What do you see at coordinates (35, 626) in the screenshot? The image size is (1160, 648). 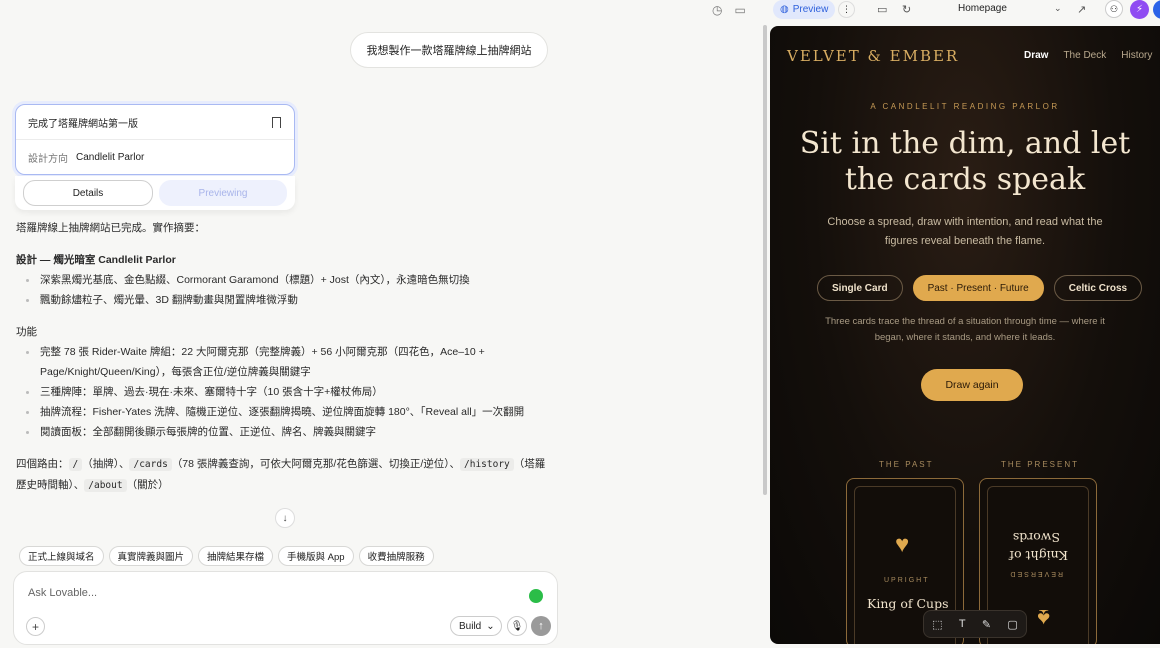 I see `attach-plus-button: +` at bounding box center [35, 626].